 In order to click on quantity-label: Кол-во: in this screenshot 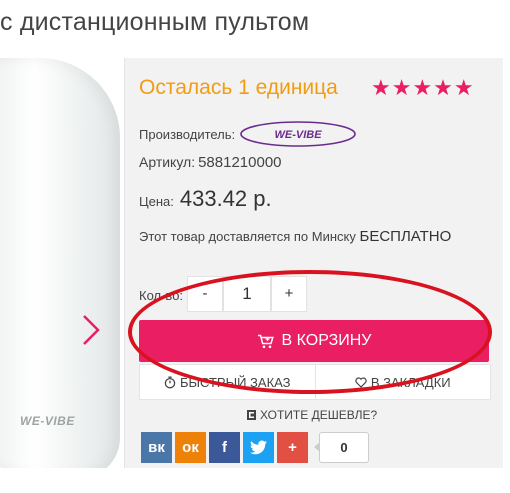, I will do `click(161, 295)`.